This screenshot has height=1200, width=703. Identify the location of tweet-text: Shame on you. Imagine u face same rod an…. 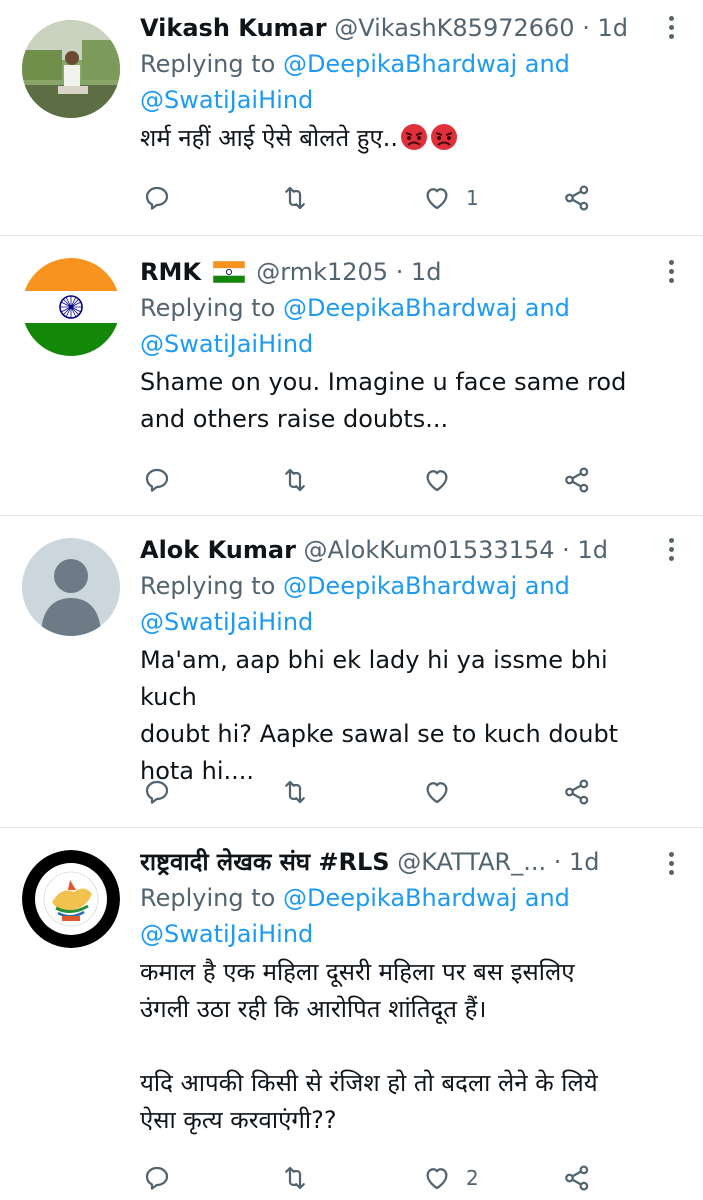
(383, 400).